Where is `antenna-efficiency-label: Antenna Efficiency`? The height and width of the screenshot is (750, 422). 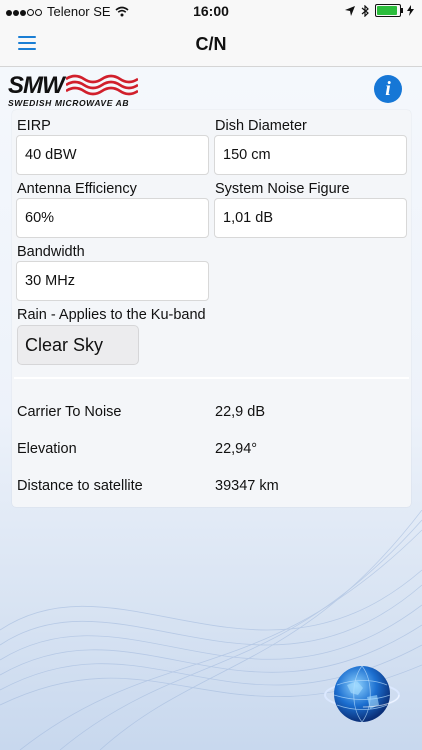
antenna-efficiency-label: Antenna Efficiency is located at coordinates (77, 189).